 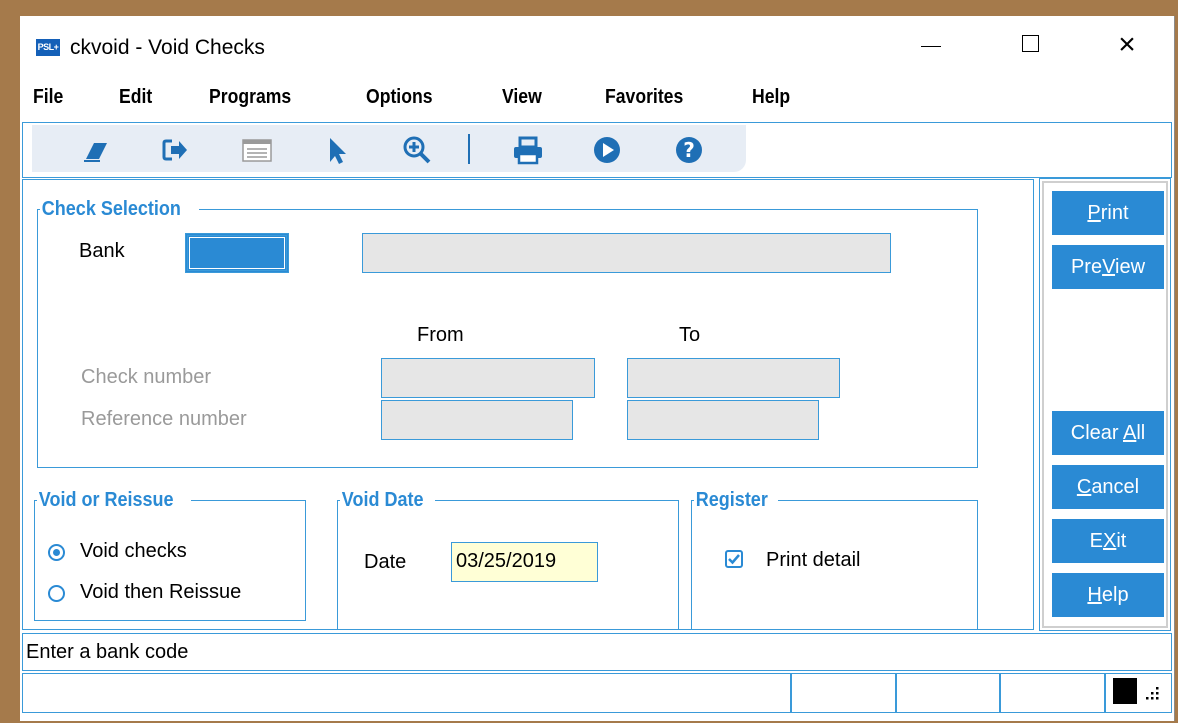 What do you see at coordinates (597, 693) in the screenshot?
I see `status-bar` at bounding box center [597, 693].